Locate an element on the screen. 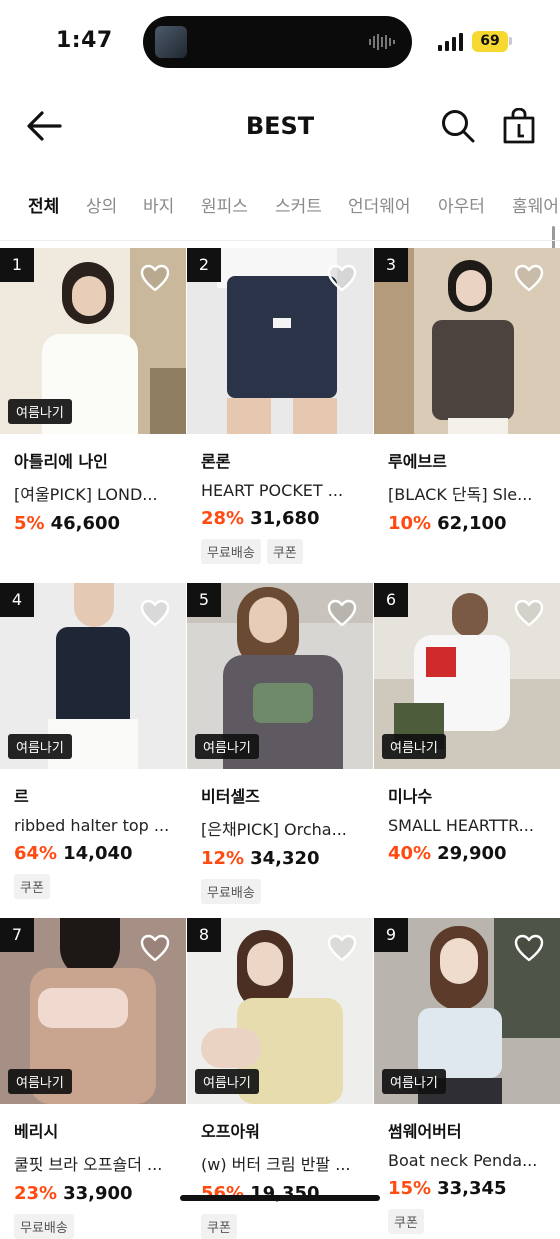  product-image: 6 여름나기 is located at coordinates (467, 676).